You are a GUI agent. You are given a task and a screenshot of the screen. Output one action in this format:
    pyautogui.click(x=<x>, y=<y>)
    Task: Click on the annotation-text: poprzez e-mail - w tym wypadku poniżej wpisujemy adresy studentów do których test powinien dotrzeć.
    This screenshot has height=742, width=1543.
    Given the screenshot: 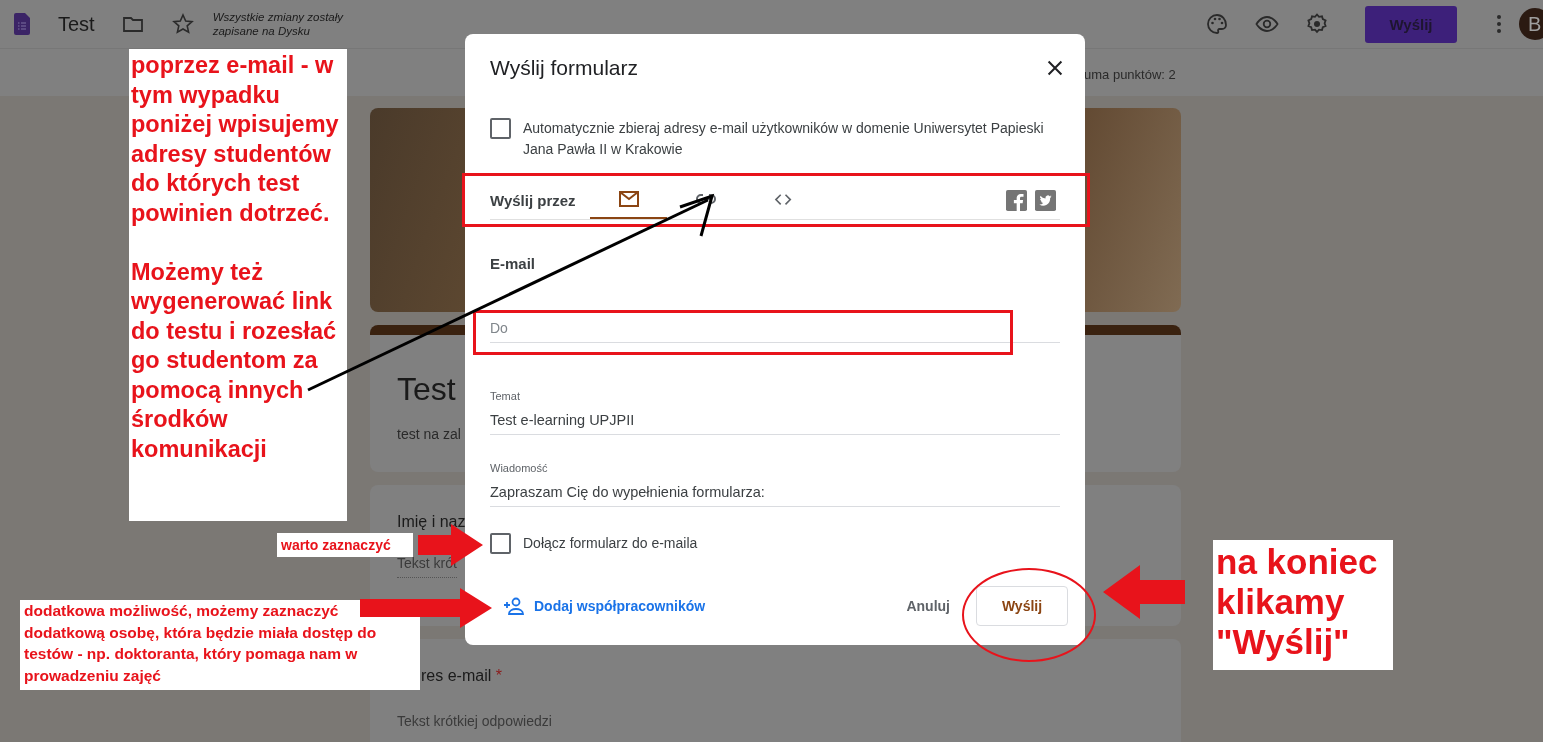 What is the action you would take?
    pyautogui.click(x=235, y=139)
    